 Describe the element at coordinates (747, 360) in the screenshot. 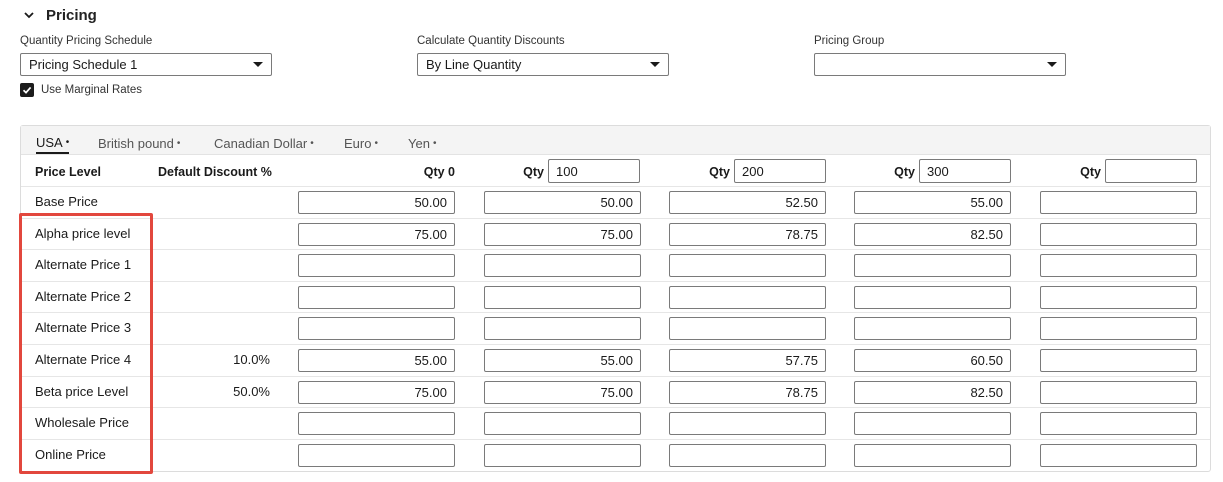

I see `price-input: 57.75` at that location.